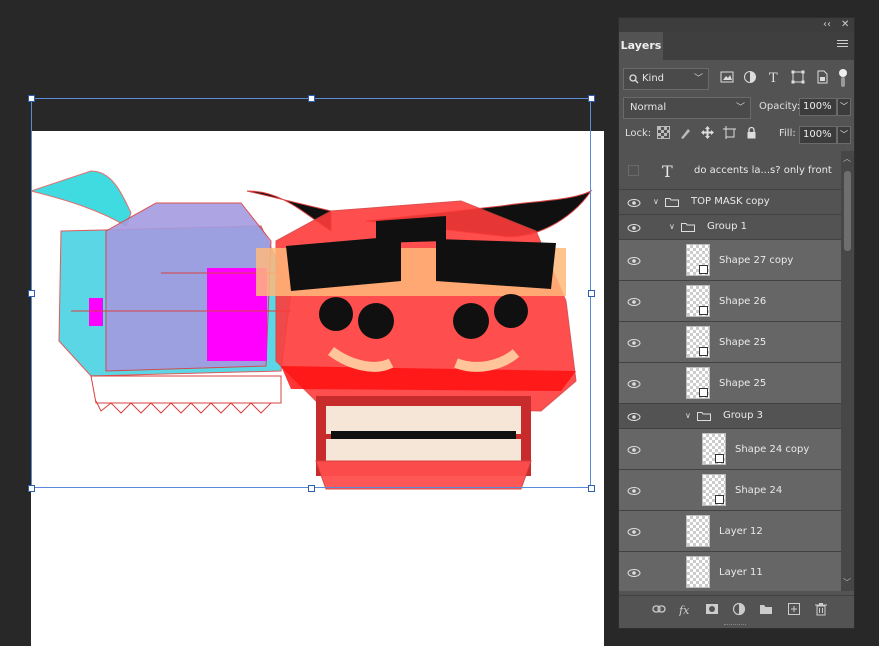 The height and width of the screenshot is (646, 879). I want to click on link-layers-icon, so click(659, 609).